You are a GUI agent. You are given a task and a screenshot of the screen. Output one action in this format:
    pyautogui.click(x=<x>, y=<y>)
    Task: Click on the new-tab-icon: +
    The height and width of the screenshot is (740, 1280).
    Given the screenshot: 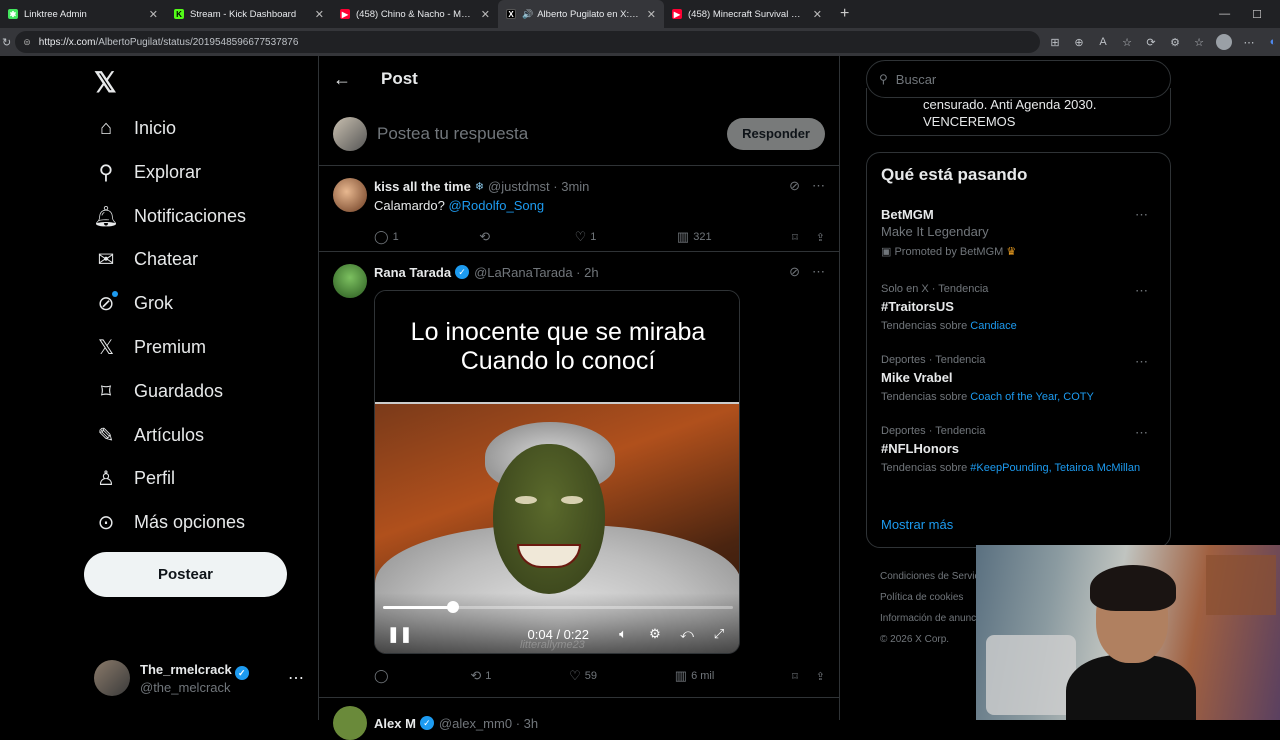 What is the action you would take?
    pyautogui.click(x=844, y=14)
    